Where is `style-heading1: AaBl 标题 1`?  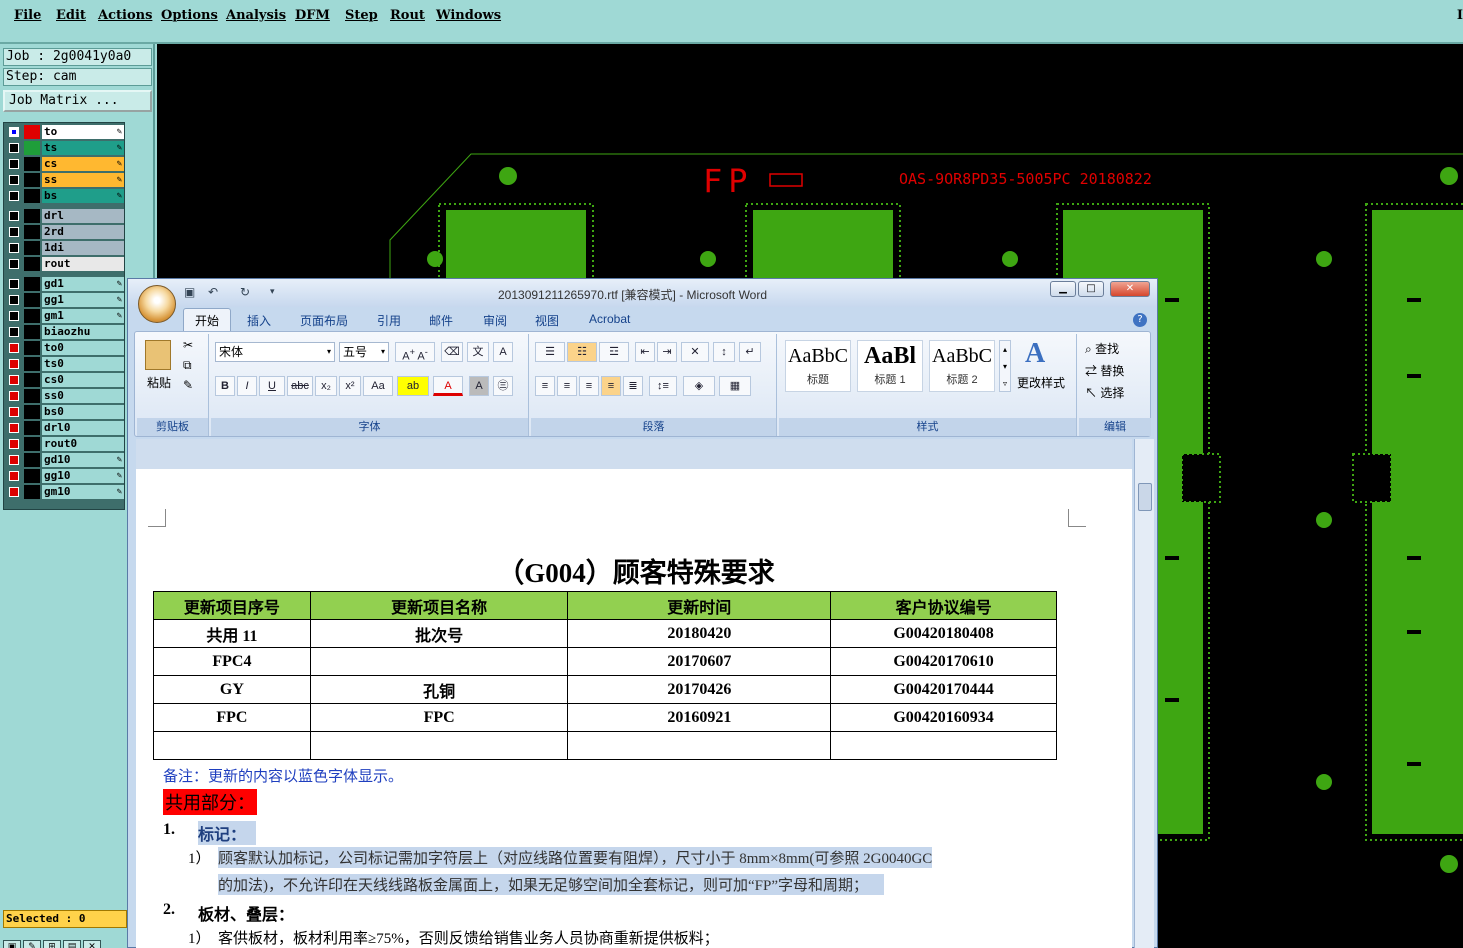 style-heading1: AaBl 标题 1 is located at coordinates (890, 366).